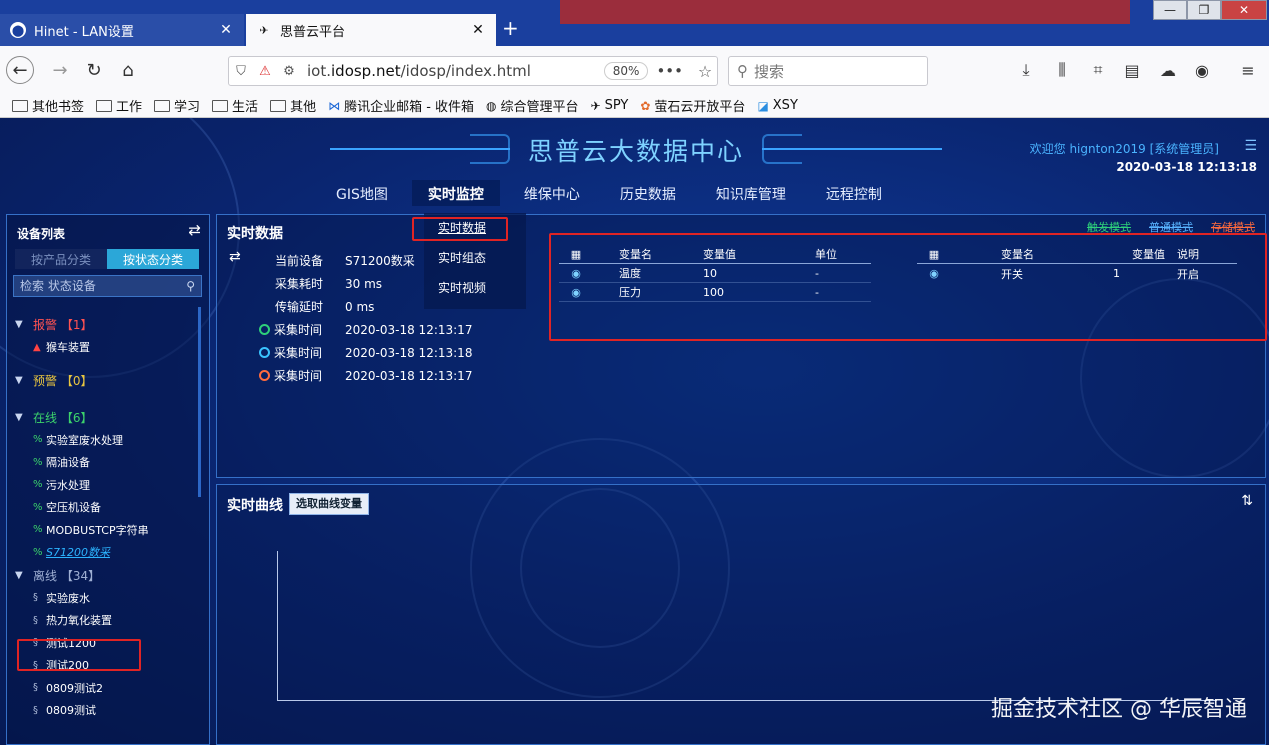 This screenshot has height=745, width=1269. What do you see at coordinates (105, 620) in the screenshot?
I see `device-item: § 热力氧化装置` at bounding box center [105, 620].